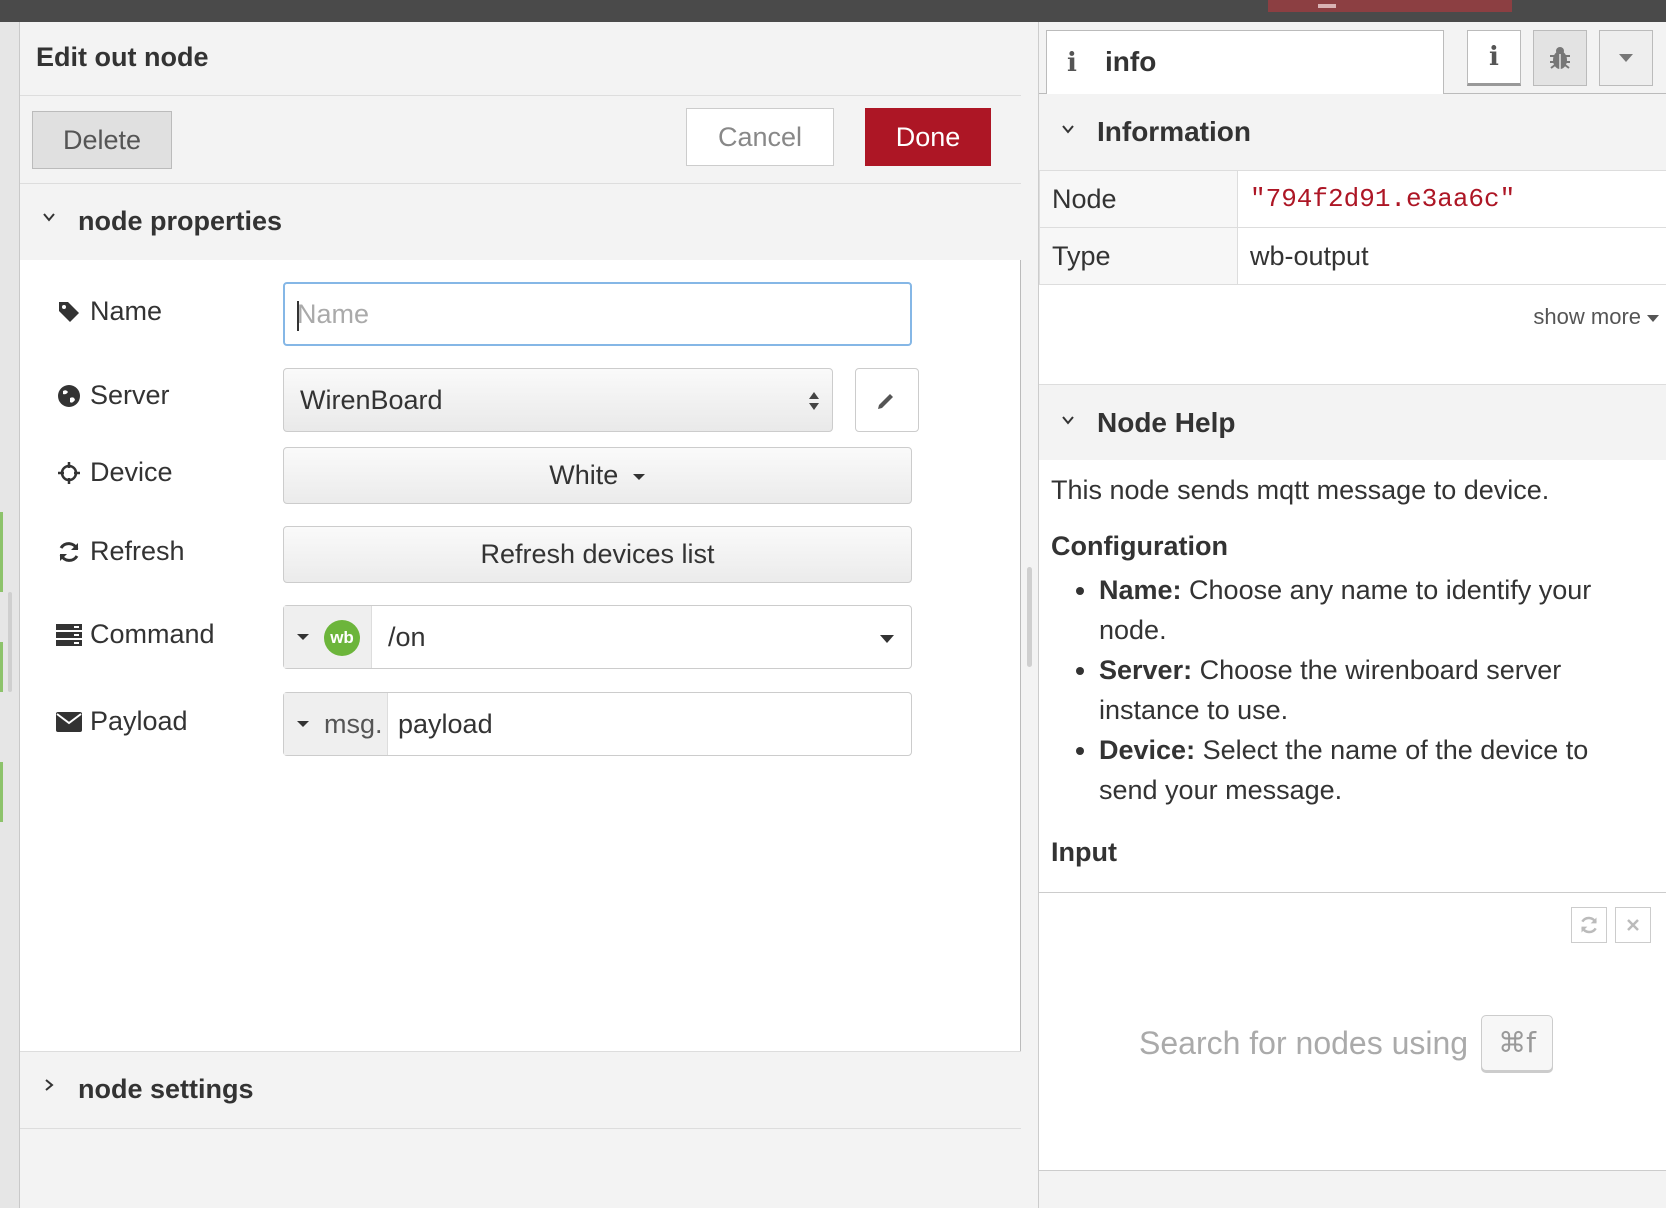 This screenshot has height=1208, width=1666. I want to click on info-tab-button: i, so click(1494, 58).